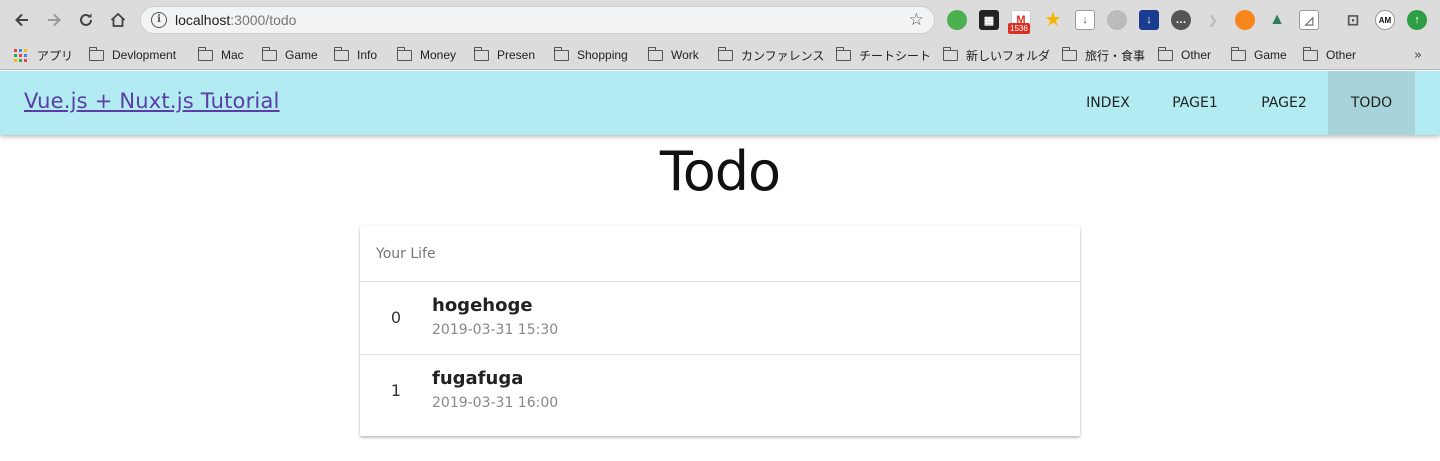  Describe the element at coordinates (720, 391) in the screenshot. I see `todo-list-item: 1 fugafuga 2019-03-31 16:00` at that location.